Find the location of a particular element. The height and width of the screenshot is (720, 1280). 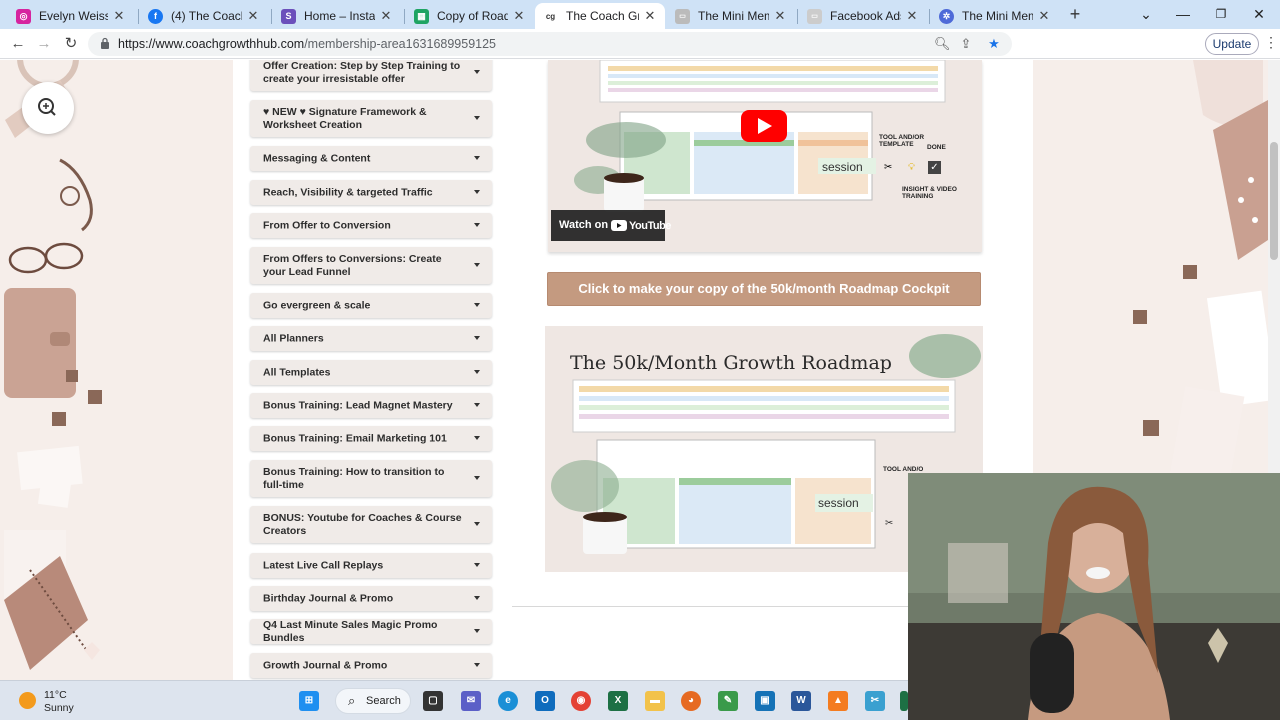

done-label: DONE is located at coordinates (936, 147).